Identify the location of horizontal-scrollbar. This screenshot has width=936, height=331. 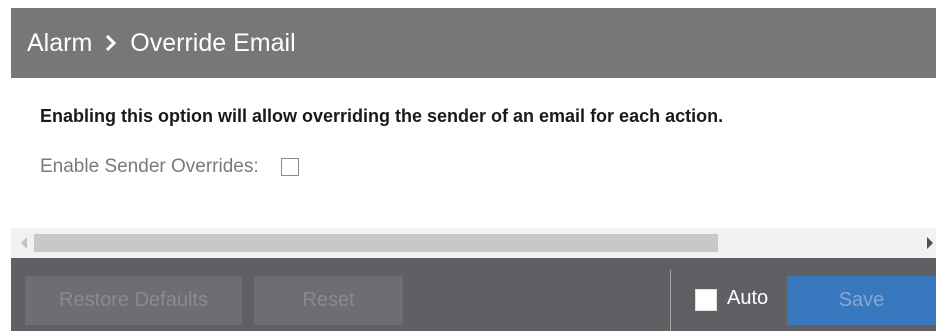
(473, 243).